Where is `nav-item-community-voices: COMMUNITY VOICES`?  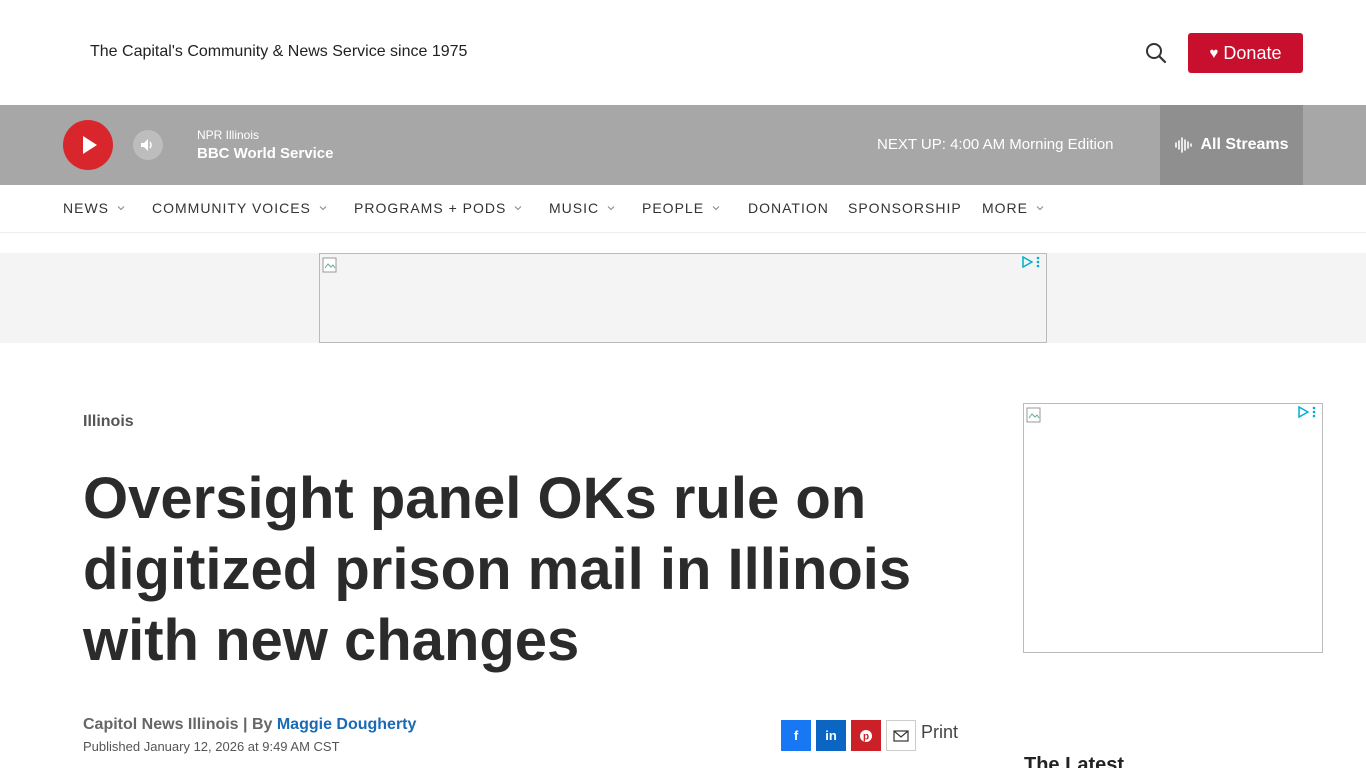 nav-item-community-voices: COMMUNITY VOICES is located at coordinates (239, 208).